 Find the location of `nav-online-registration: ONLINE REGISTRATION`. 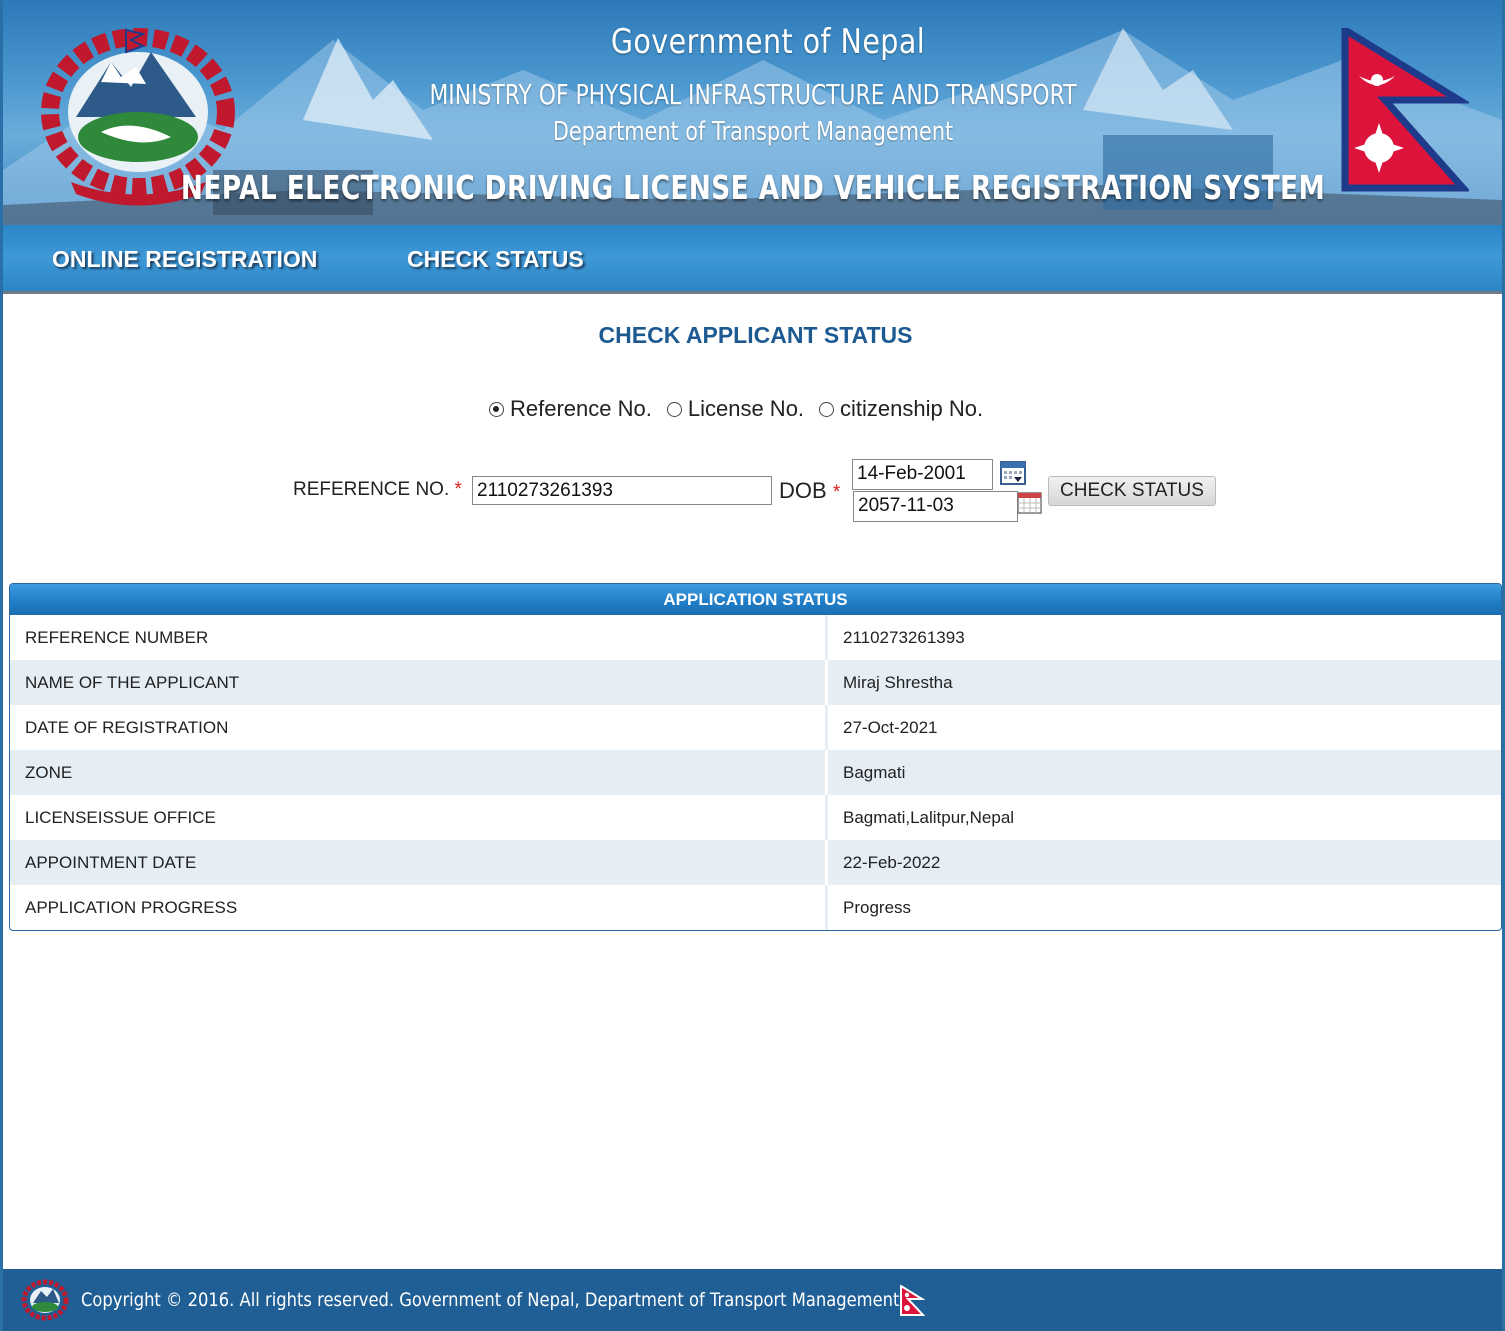

nav-online-registration: ONLINE REGISTRATION is located at coordinates (184, 258).